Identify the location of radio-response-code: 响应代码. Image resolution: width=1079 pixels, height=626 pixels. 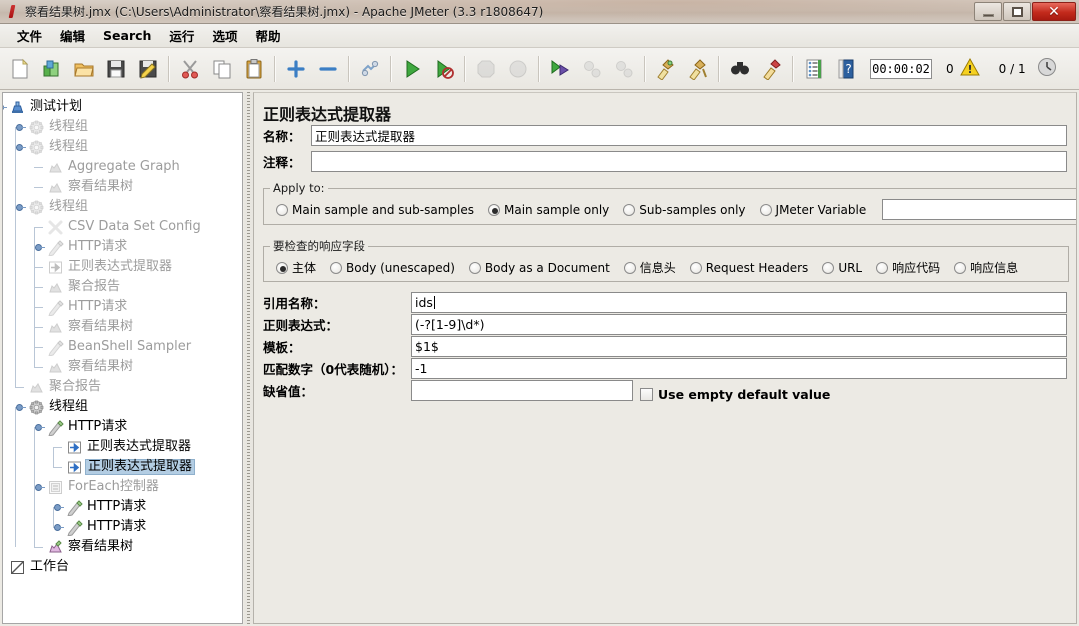
(908, 267).